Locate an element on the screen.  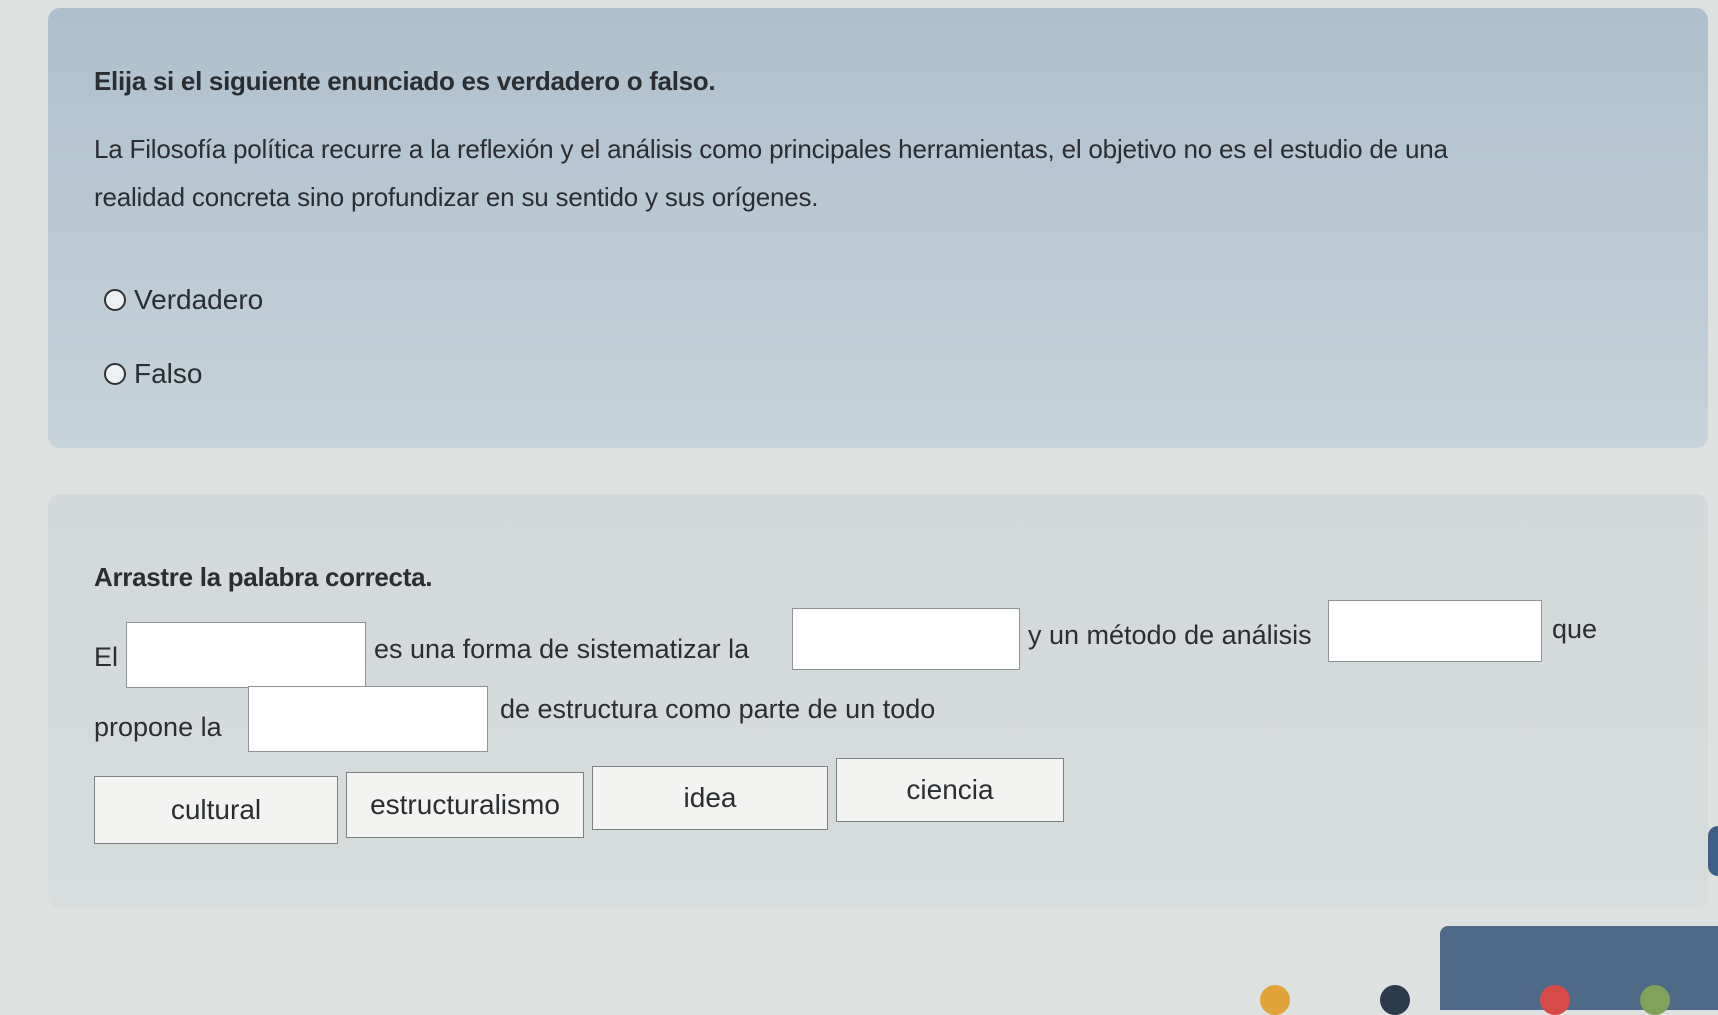
option-verdadero: Verdadero is located at coordinates (183, 300).